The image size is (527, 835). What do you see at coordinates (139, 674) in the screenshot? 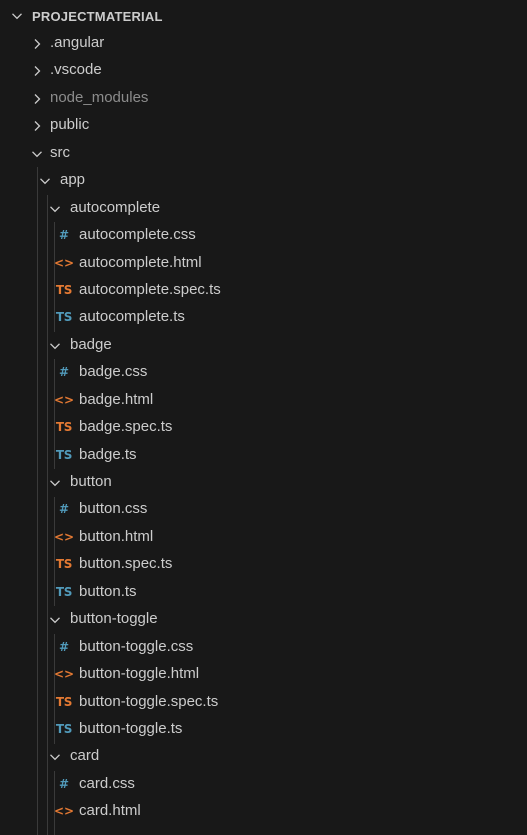
I see `file-label: button-toggle.html` at bounding box center [139, 674].